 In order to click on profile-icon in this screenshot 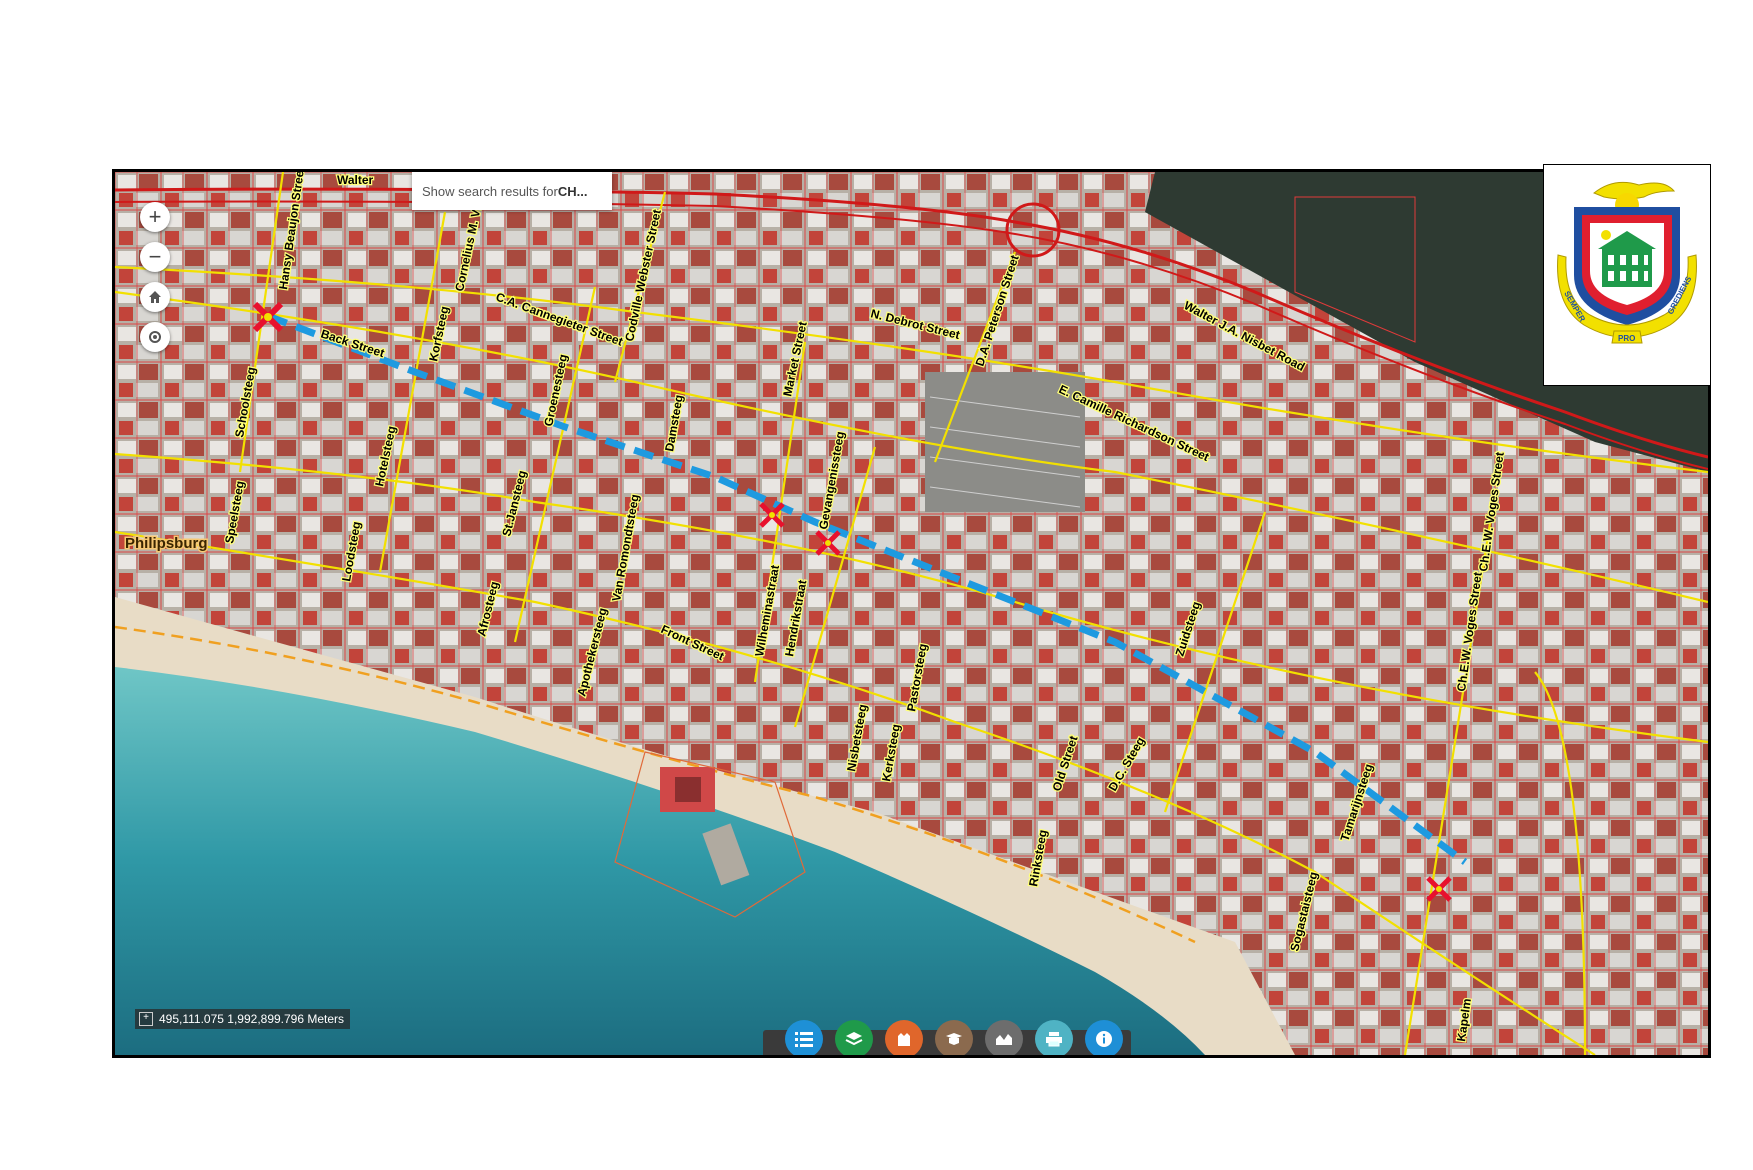, I will do `click(1004, 1039)`.